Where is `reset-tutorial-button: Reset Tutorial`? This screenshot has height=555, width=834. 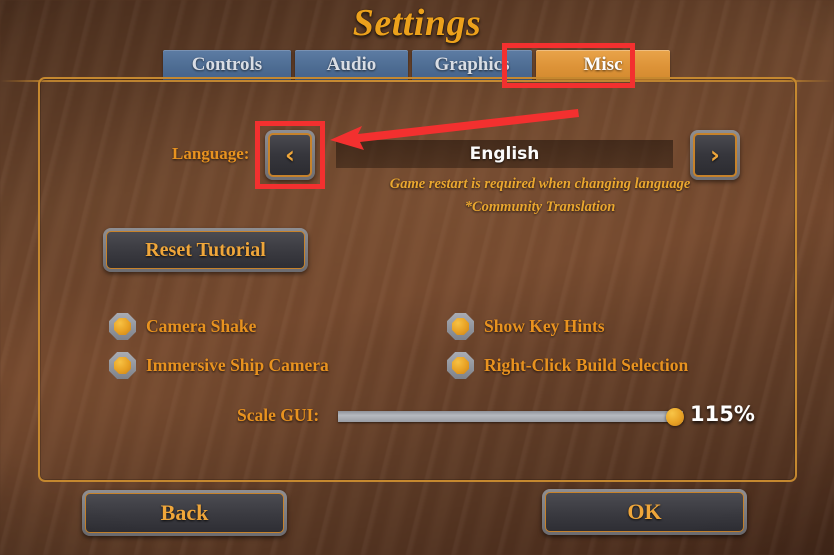
reset-tutorial-button: Reset Tutorial is located at coordinates (205, 250).